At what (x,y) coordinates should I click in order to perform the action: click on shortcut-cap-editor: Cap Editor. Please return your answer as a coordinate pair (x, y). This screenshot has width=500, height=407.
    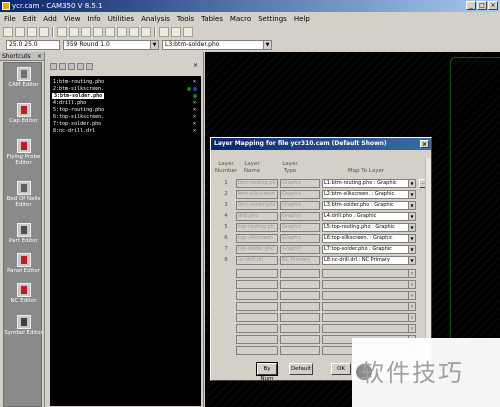
    Looking at the image, I should click on (23, 113).